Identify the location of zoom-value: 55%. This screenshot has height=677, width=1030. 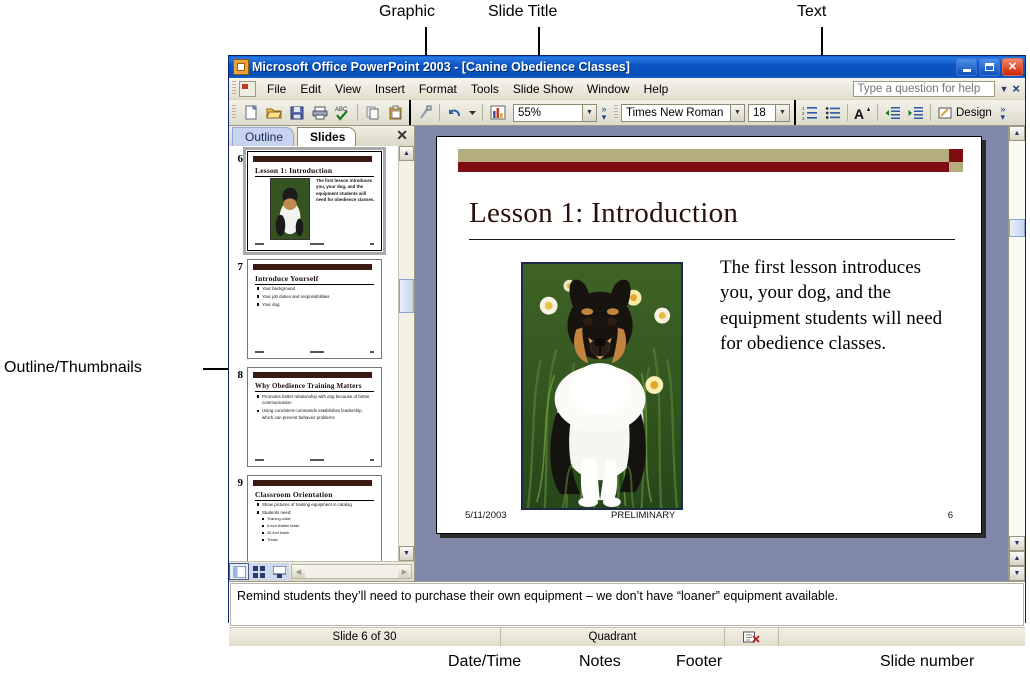
(530, 112).